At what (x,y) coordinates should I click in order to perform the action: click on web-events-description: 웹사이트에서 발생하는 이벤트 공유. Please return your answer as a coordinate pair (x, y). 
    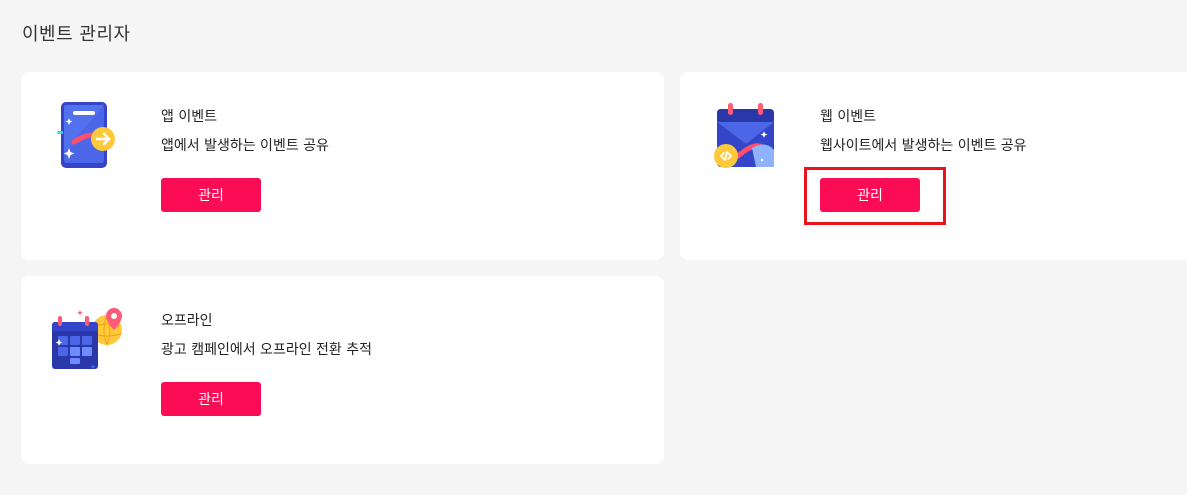
    Looking at the image, I should click on (923, 146).